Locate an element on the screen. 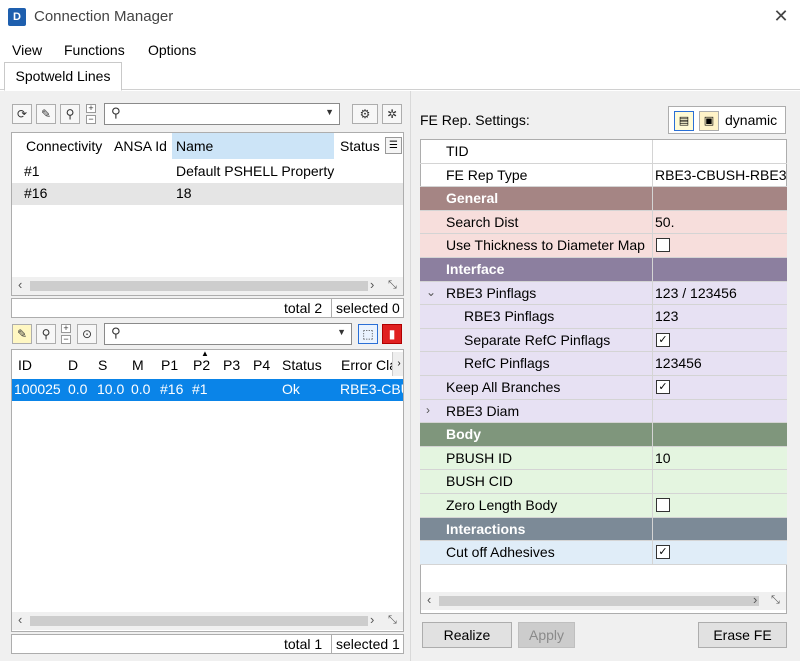  setting-name: RBE3 Pinflags is located at coordinates (509, 316).